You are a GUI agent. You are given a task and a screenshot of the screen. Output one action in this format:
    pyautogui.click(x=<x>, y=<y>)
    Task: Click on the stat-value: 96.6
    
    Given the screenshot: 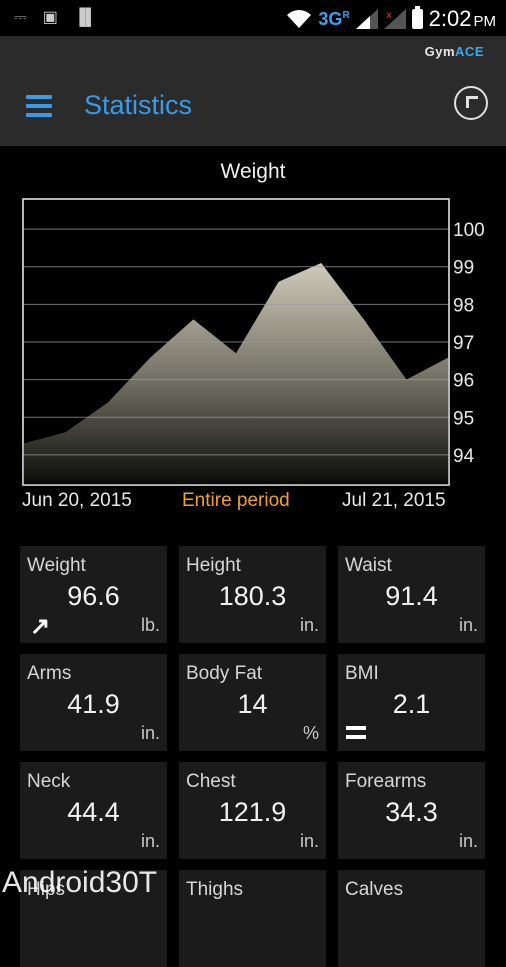 What is the action you would take?
    pyautogui.click(x=93, y=596)
    